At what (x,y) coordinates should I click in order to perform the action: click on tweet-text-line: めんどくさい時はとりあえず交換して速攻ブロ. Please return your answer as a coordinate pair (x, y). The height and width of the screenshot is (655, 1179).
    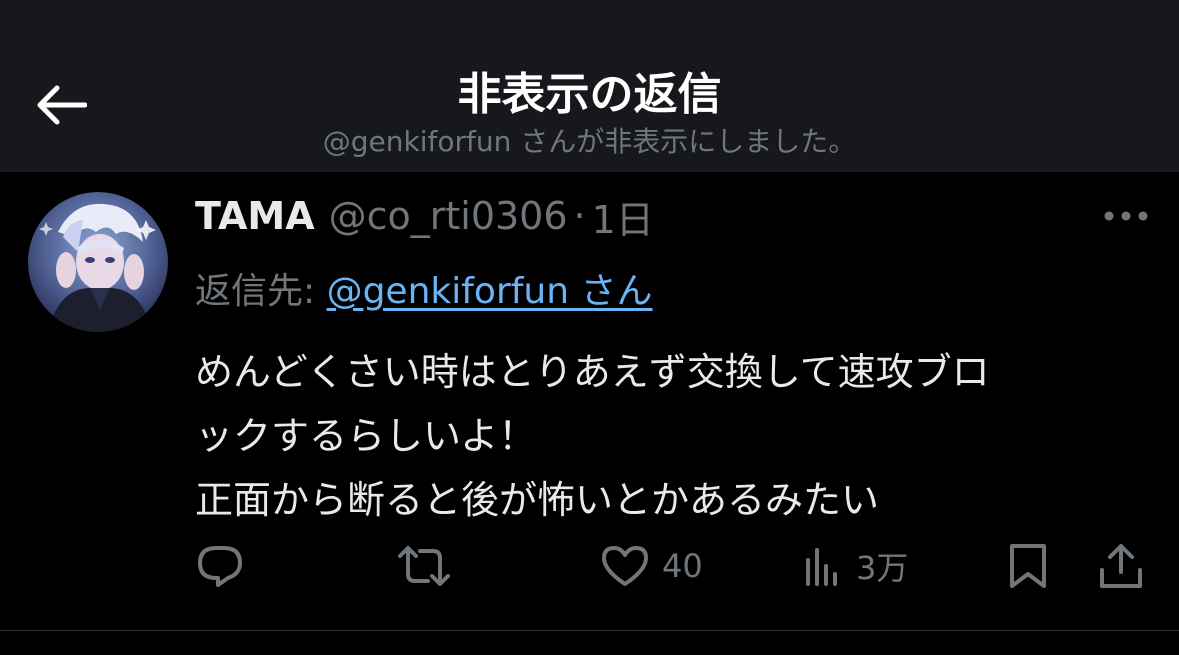
    Looking at the image, I should click on (592, 372).